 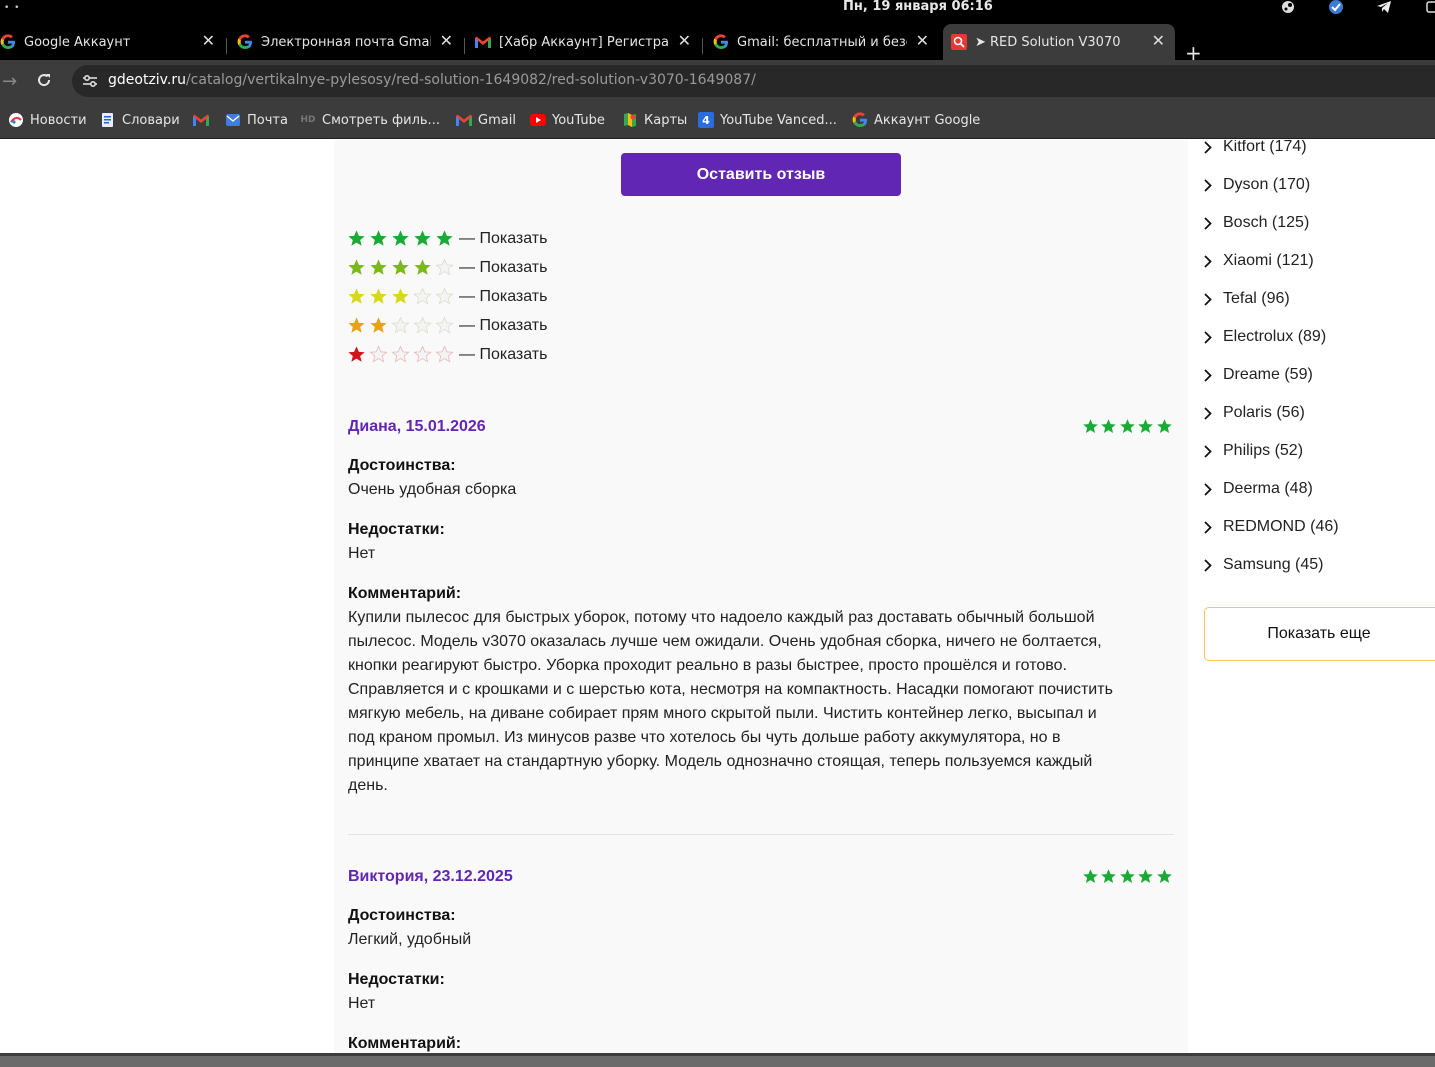 I want to click on gmail-icon, so click(x=201, y=120).